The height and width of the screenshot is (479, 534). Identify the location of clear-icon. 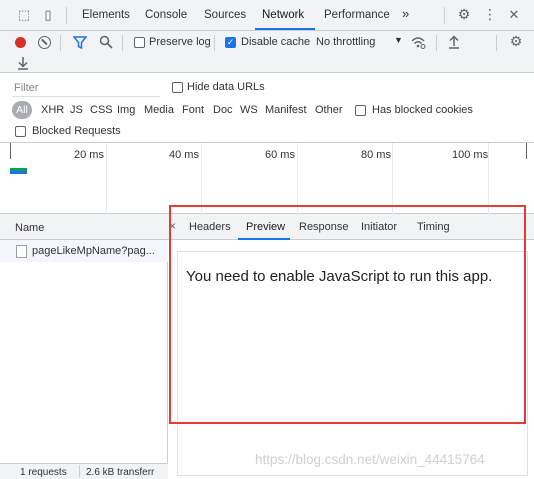
(44, 42).